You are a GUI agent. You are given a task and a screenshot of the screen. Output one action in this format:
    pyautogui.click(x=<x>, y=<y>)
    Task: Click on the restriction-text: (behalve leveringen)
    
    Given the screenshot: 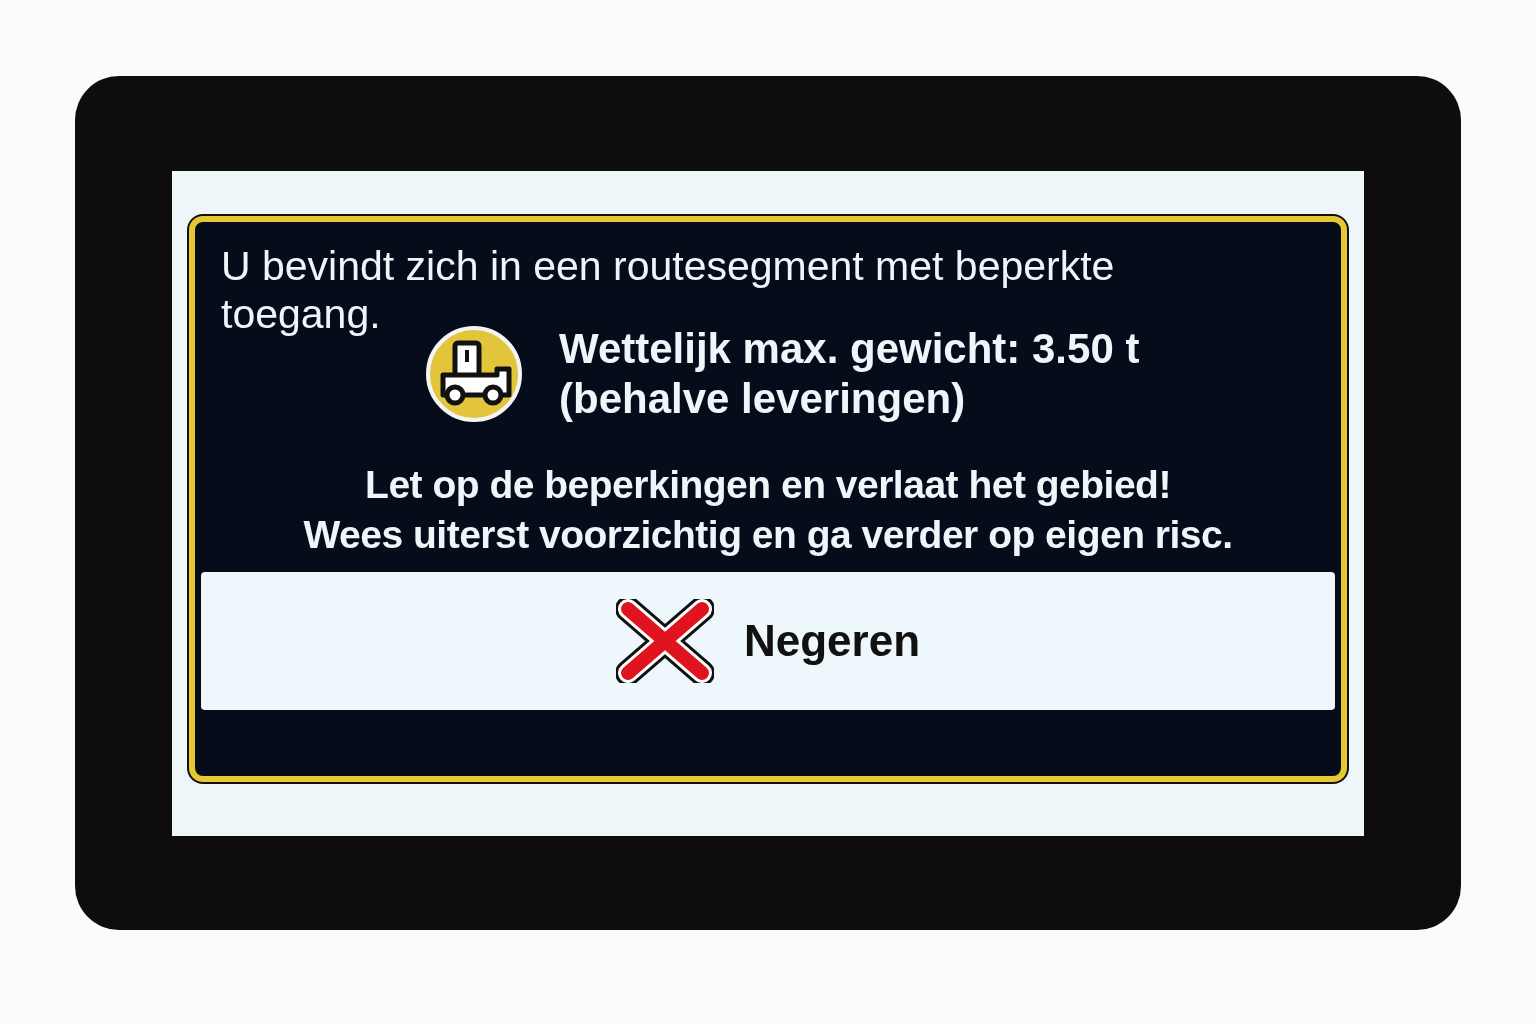 What is the action you would take?
    pyautogui.click(x=763, y=398)
    